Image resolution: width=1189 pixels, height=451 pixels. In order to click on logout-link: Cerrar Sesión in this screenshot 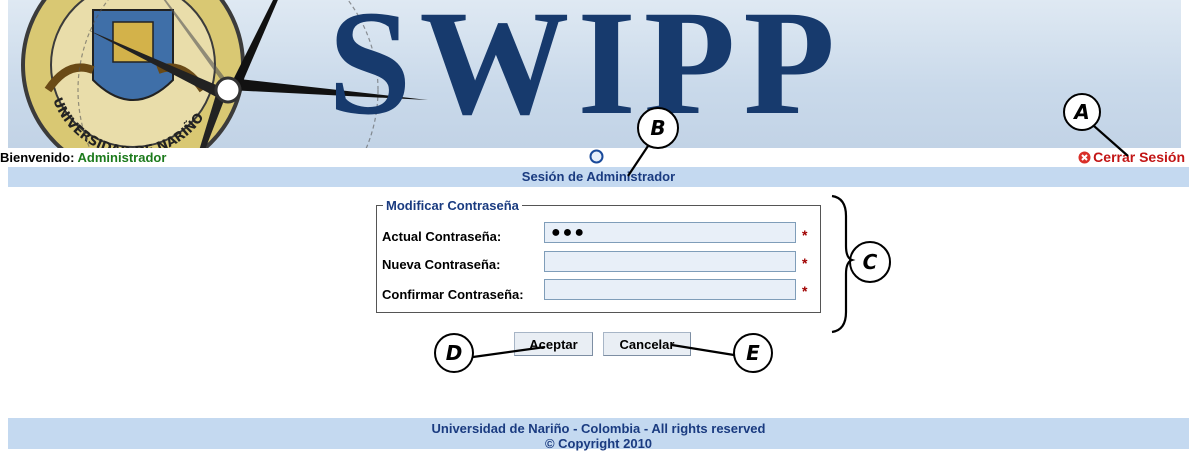, I will do `click(1131, 157)`.